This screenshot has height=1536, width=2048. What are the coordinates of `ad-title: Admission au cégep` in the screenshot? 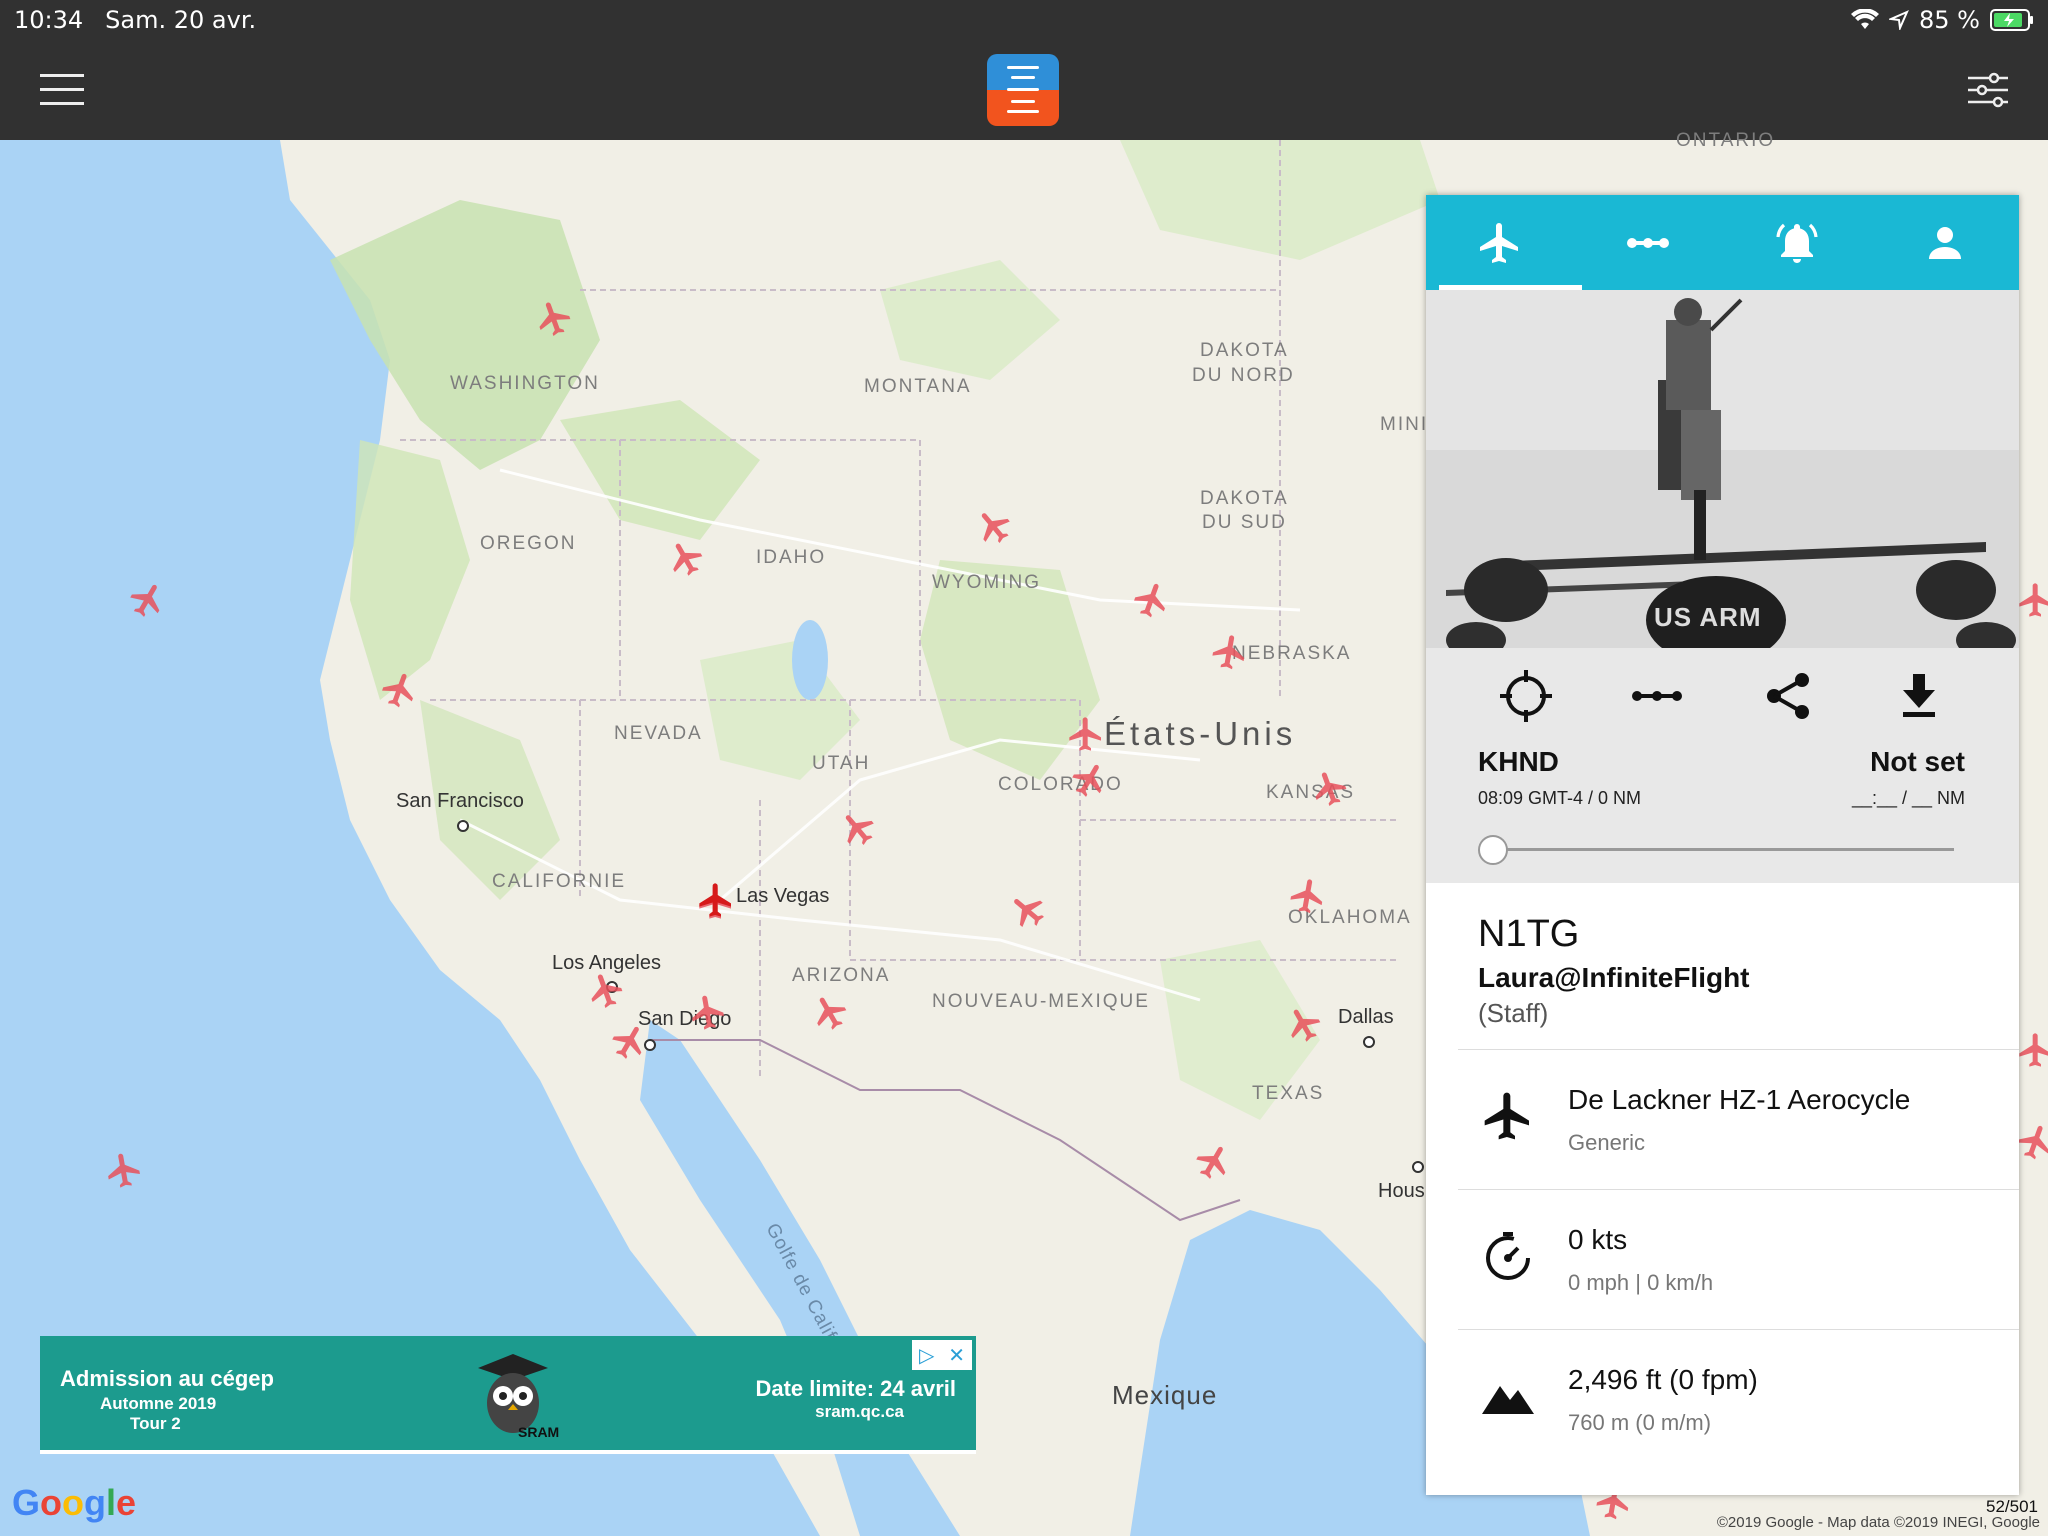 It's located at (167, 1378).